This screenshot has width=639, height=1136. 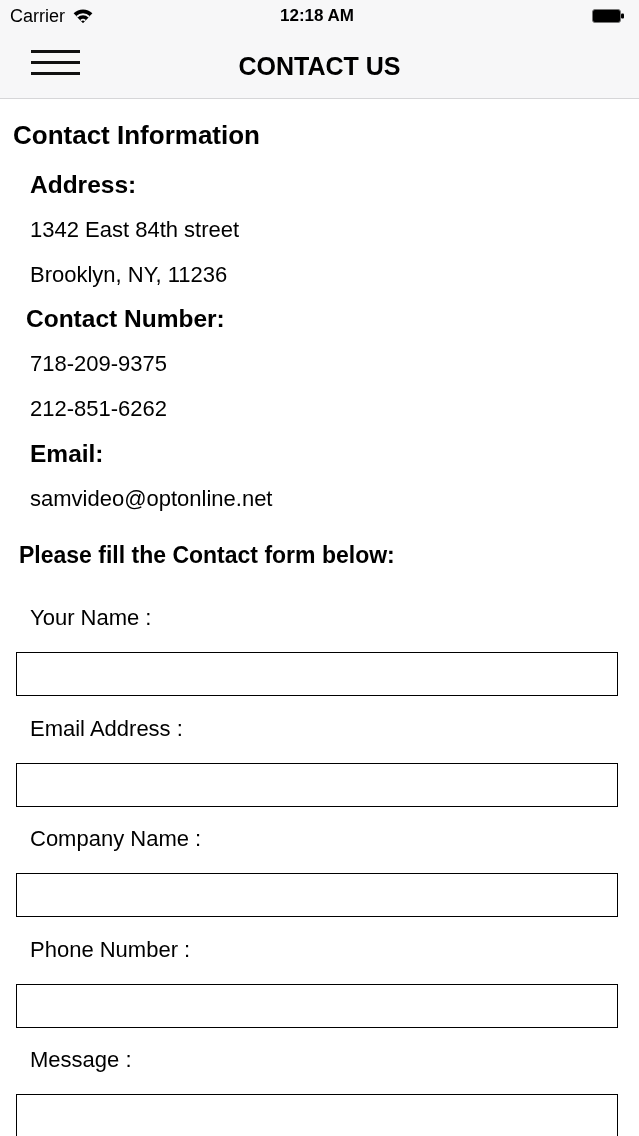 What do you see at coordinates (129, 274) in the screenshot?
I see `contact-detail: Brooklyn, NY, 11236` at bounding box center [129, 274].